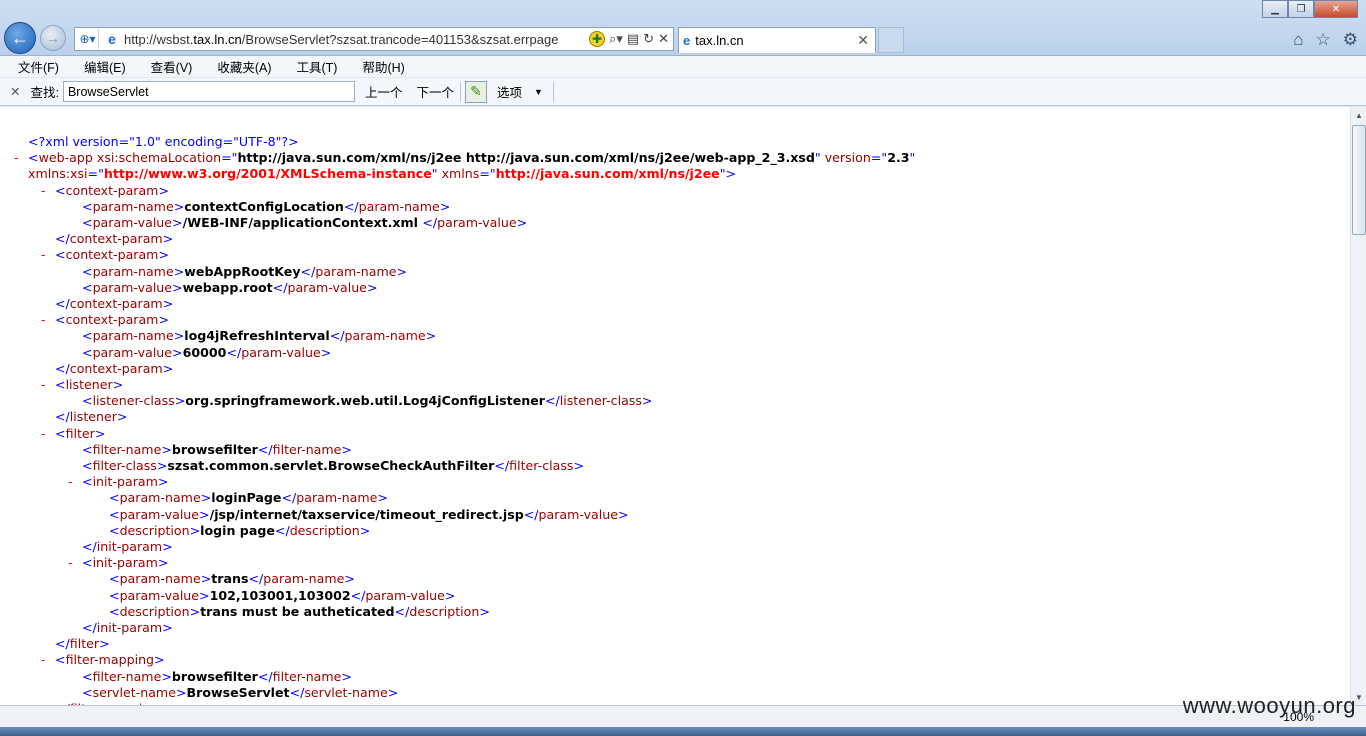  Describe the element at coordinates (435, 91) in the screenshot. I see `find-next-button: 下一个` at that location.